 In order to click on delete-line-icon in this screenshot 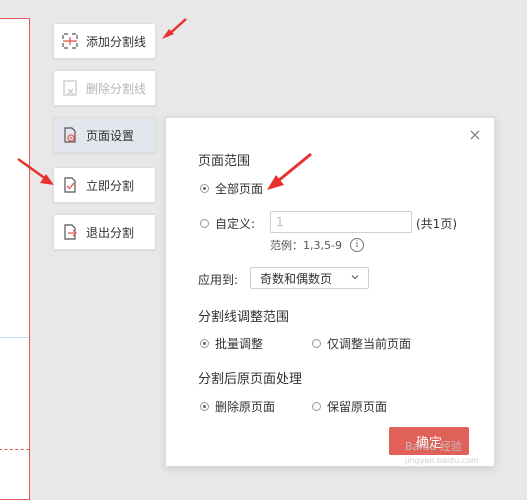, I will do `click(70, 88)`.